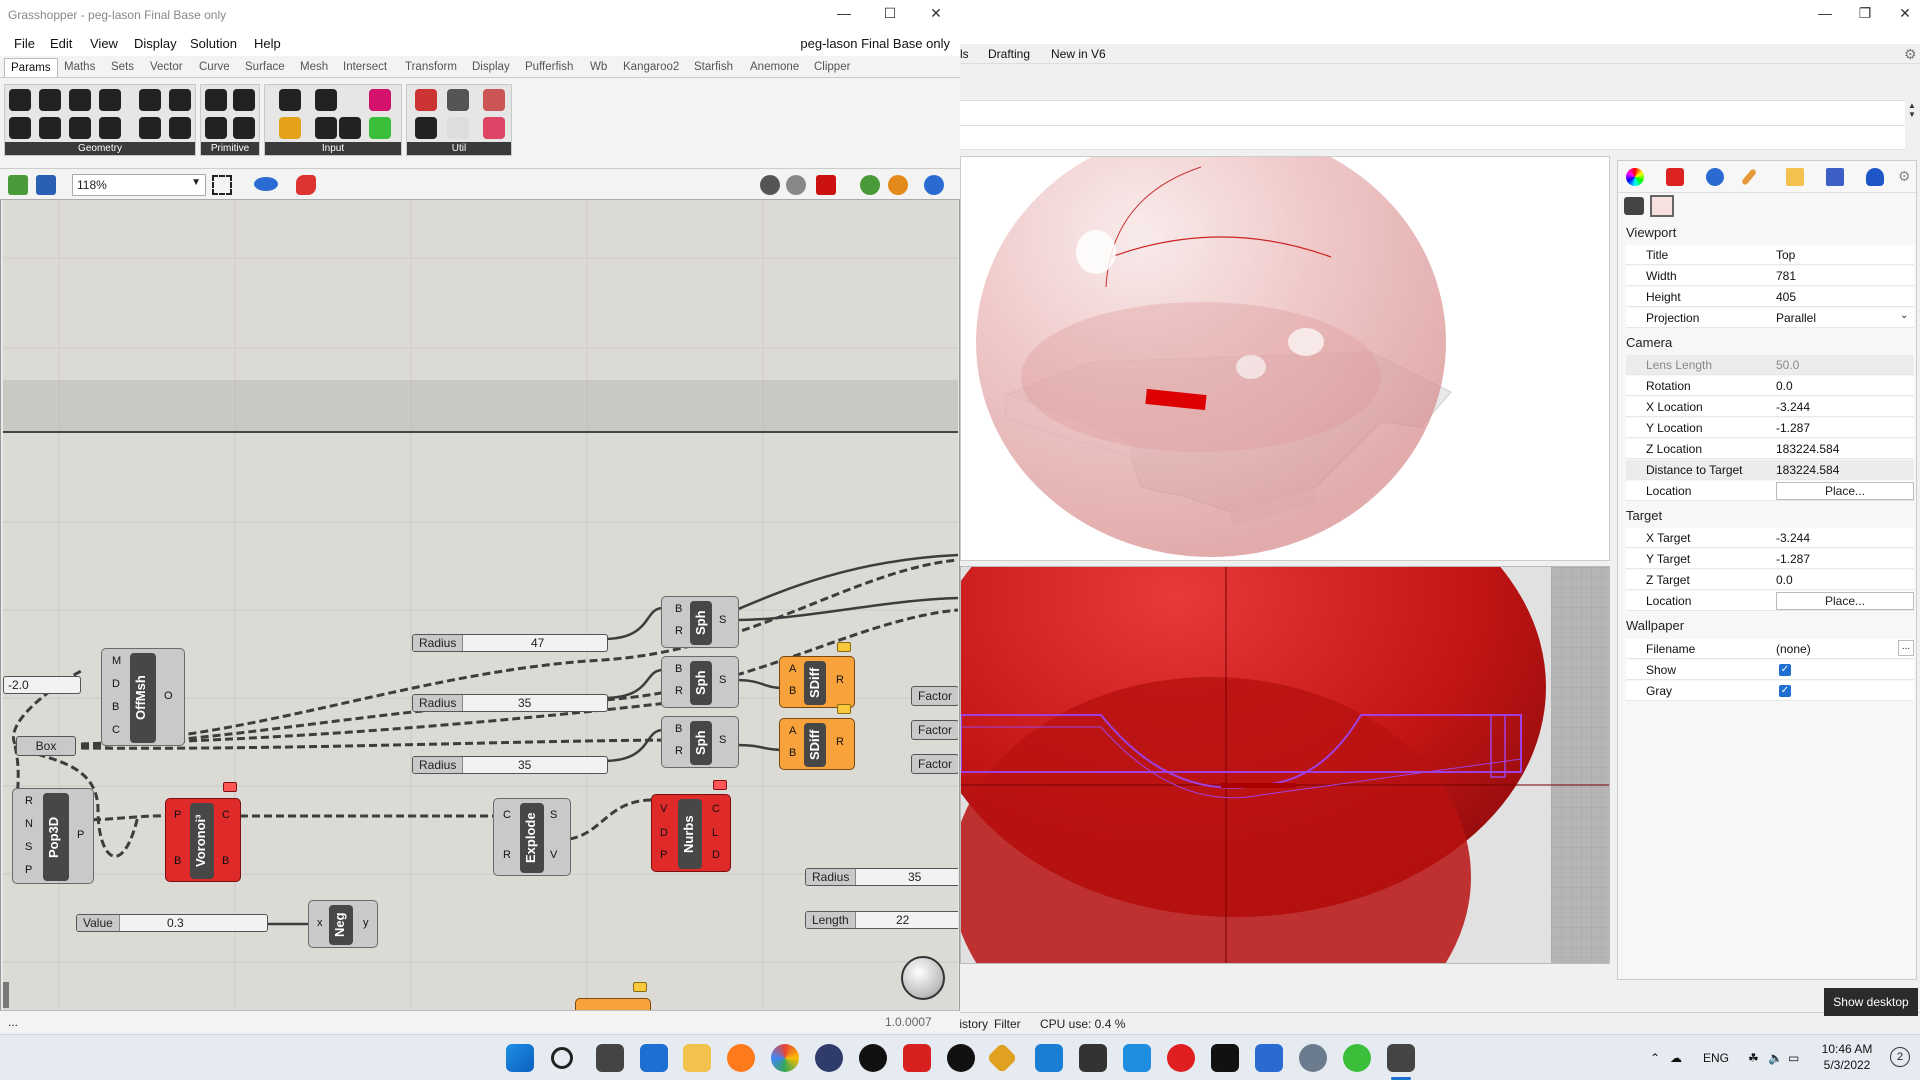 The width and height of the screenshot is (1920, 1080). I want to click on line-param-icon, so click(20, 128).